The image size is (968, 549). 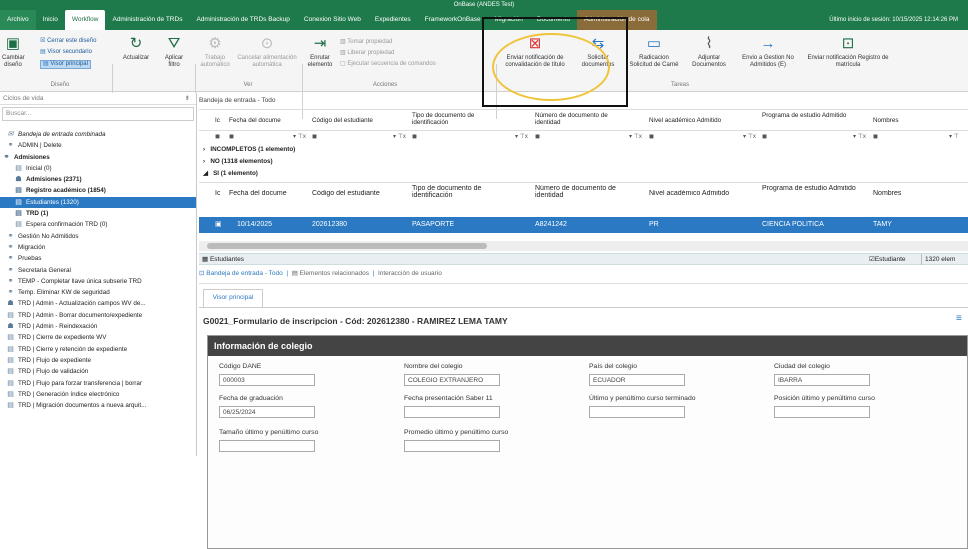 I want to click on radicacion-carne-button: ▭ Radicacion Solicitud de Carné, so click(x=654, y=52).